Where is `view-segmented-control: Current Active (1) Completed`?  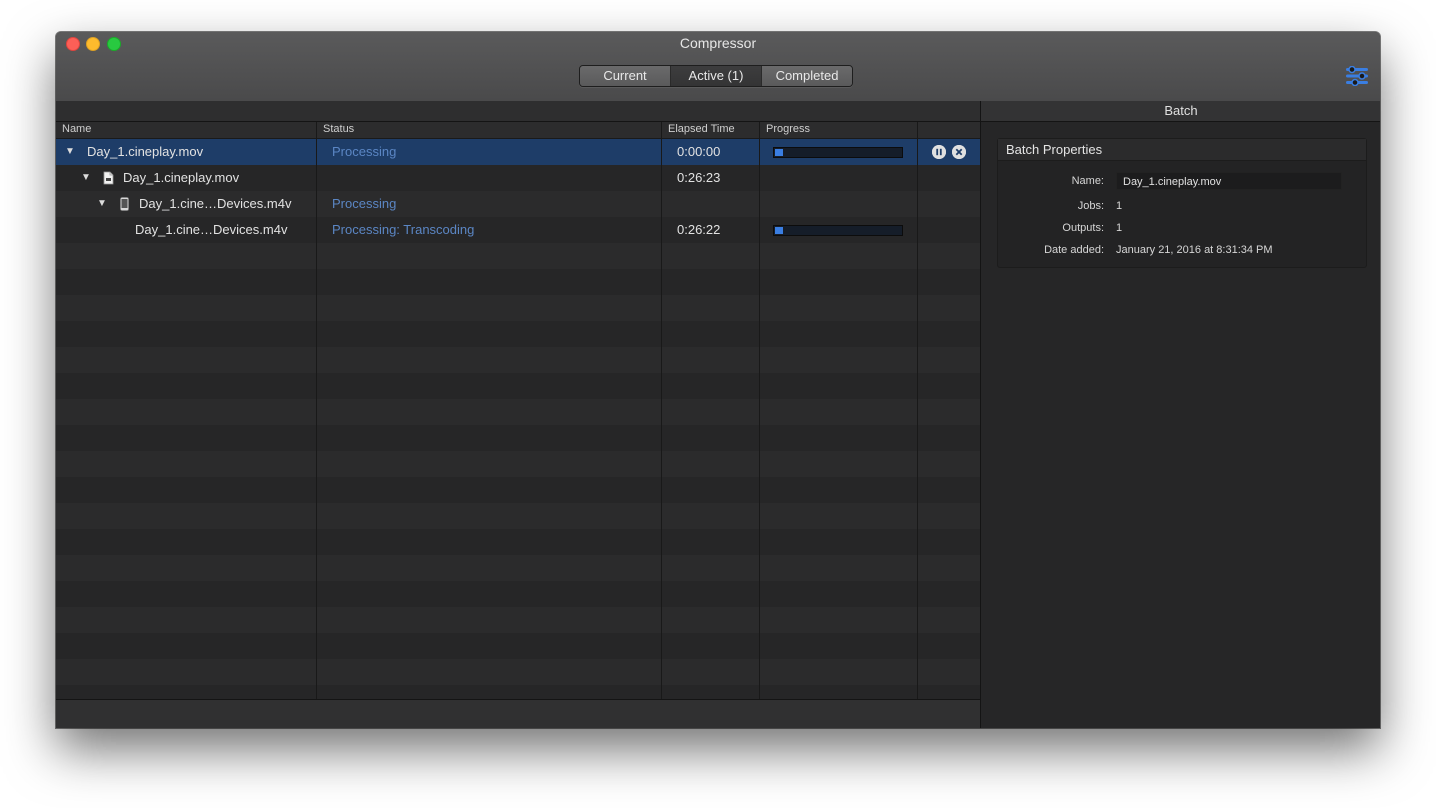
view-segmented-control: Current Active (1) Completed is located at coordinates (716, 76).